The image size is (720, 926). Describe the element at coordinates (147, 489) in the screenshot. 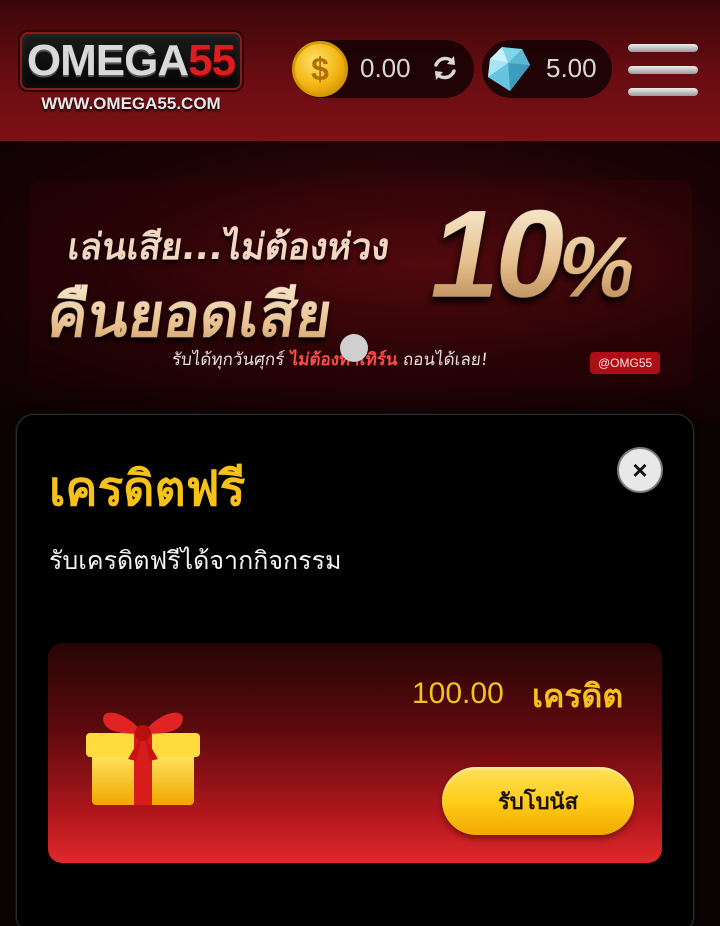

I see `modal-title: เครดิตฟรี` at that location.